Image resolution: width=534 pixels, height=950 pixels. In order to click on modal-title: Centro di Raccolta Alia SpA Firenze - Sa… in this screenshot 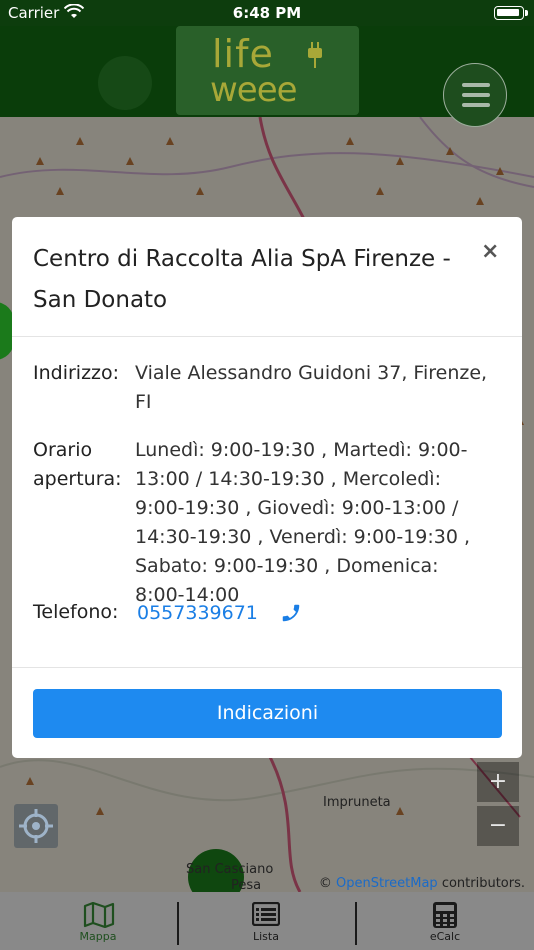, I will do `click(242, 279)`.